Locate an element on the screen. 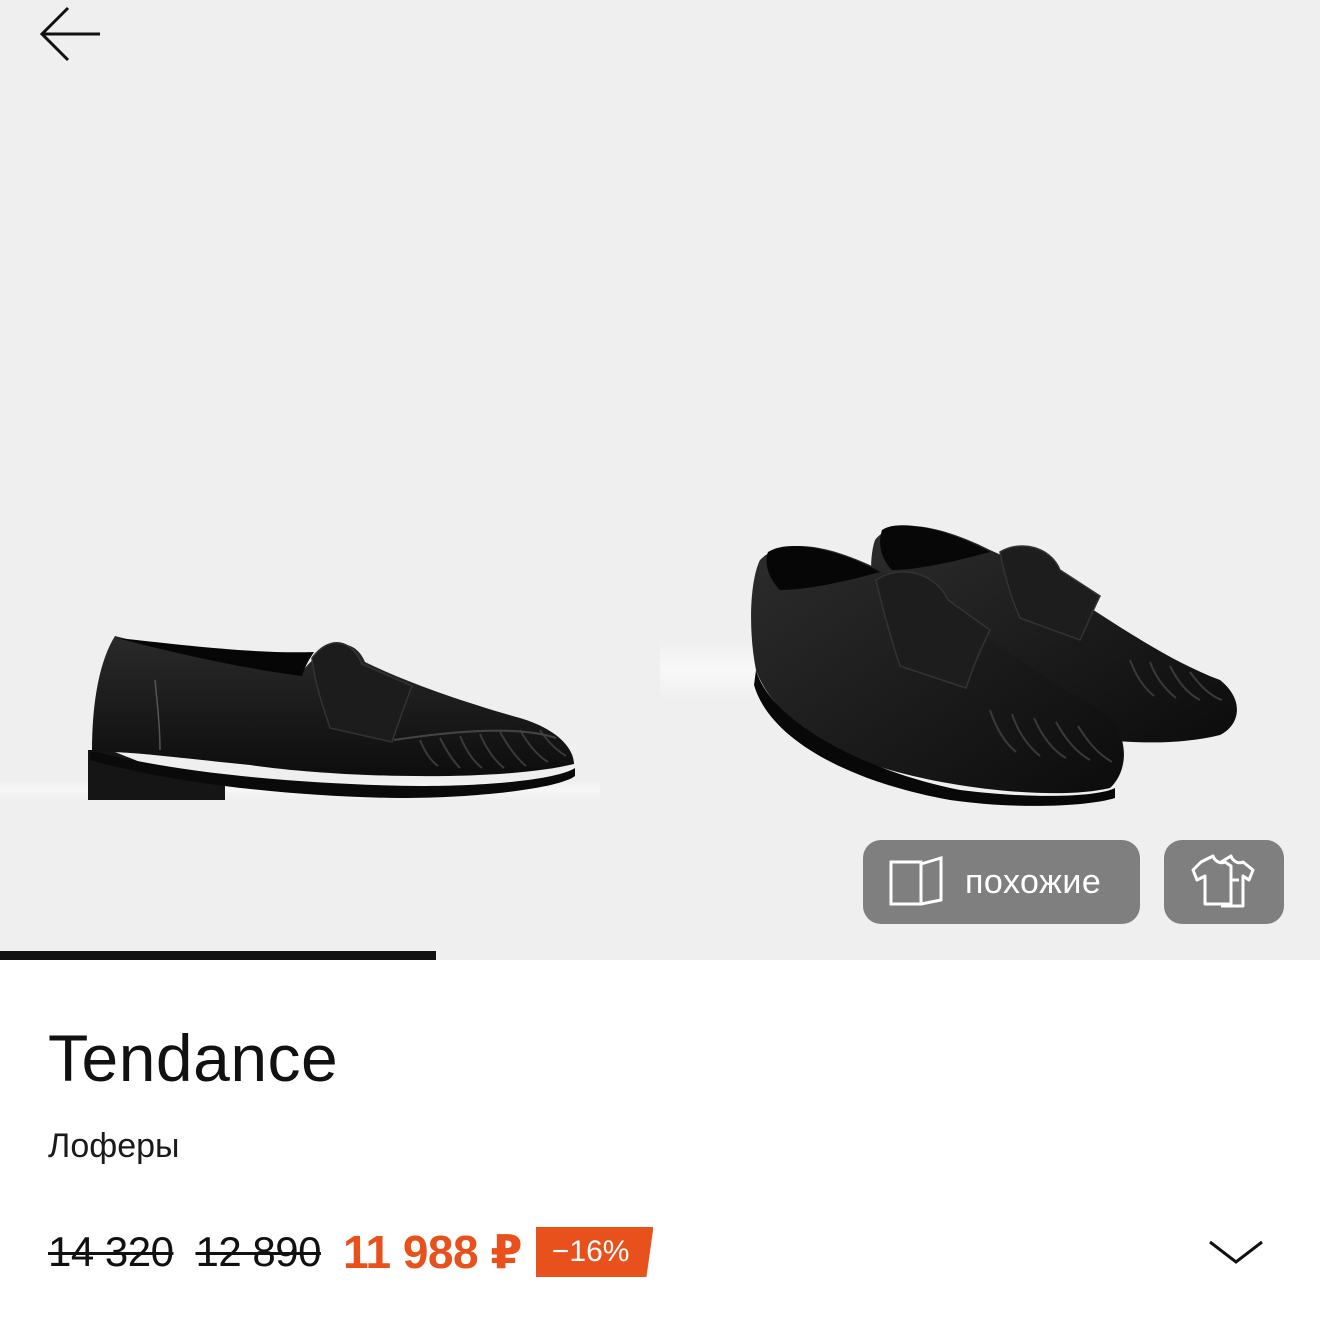 The height and width of the screenshot is (1326, 1320). similar-label: похожие is located at coordinates (1033, 881).